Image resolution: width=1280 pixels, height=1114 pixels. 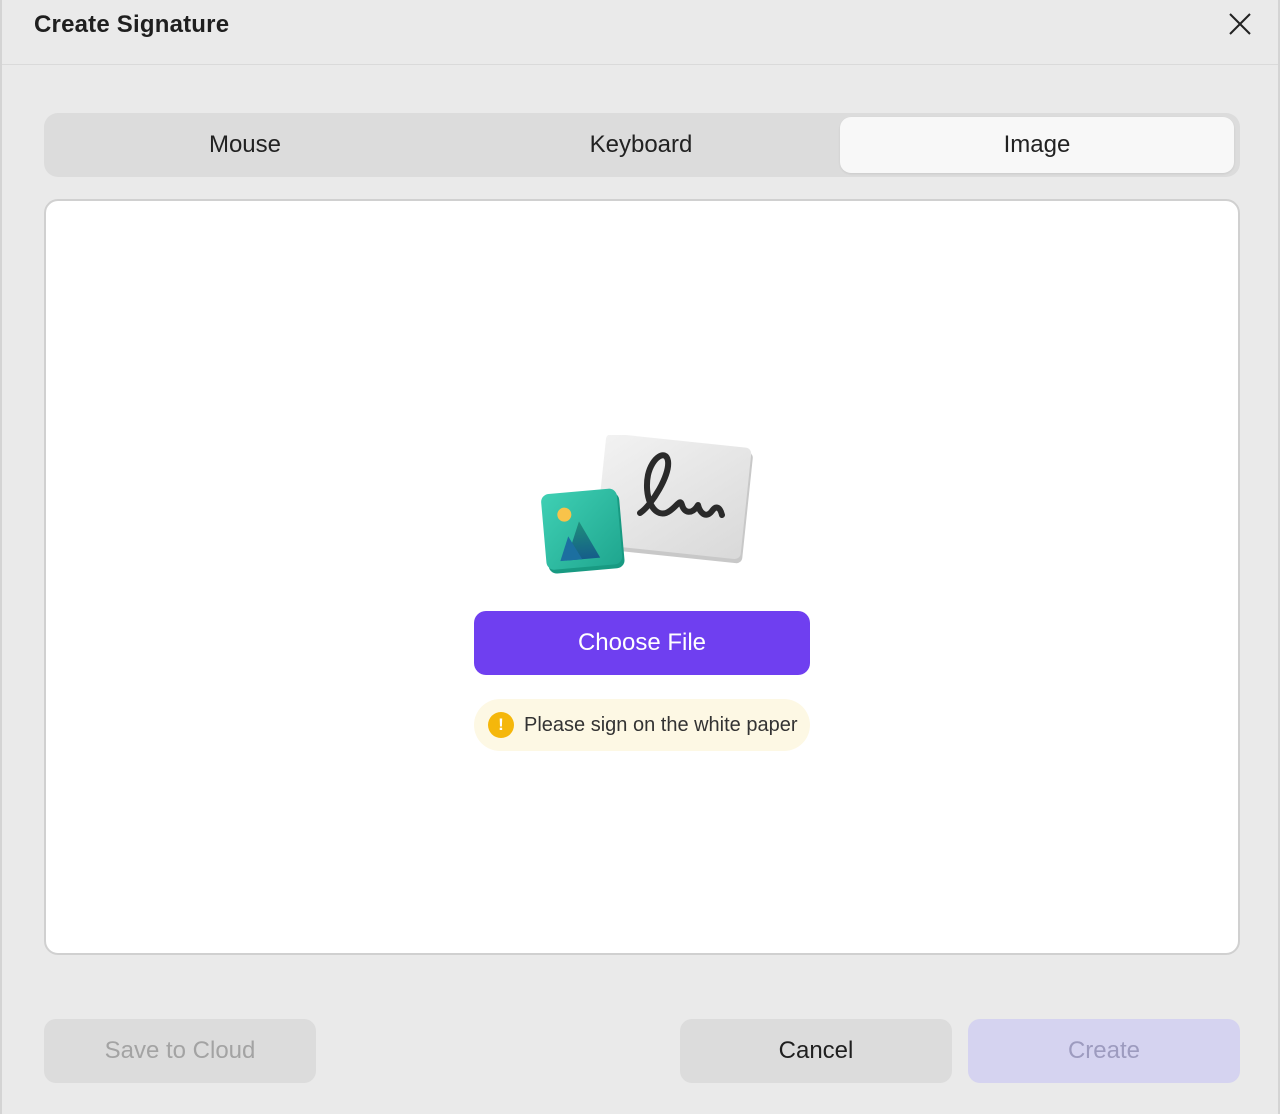 What do you see at coordinates (1104, 1051) in the screenshot?
I see `create-button: Create` at bounding box center [1104, 1051].